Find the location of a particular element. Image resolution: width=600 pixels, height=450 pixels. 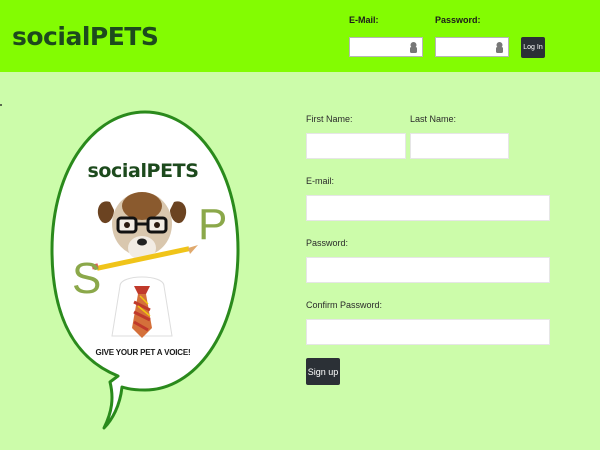

header-email-input is located at coordinates (386, 47).